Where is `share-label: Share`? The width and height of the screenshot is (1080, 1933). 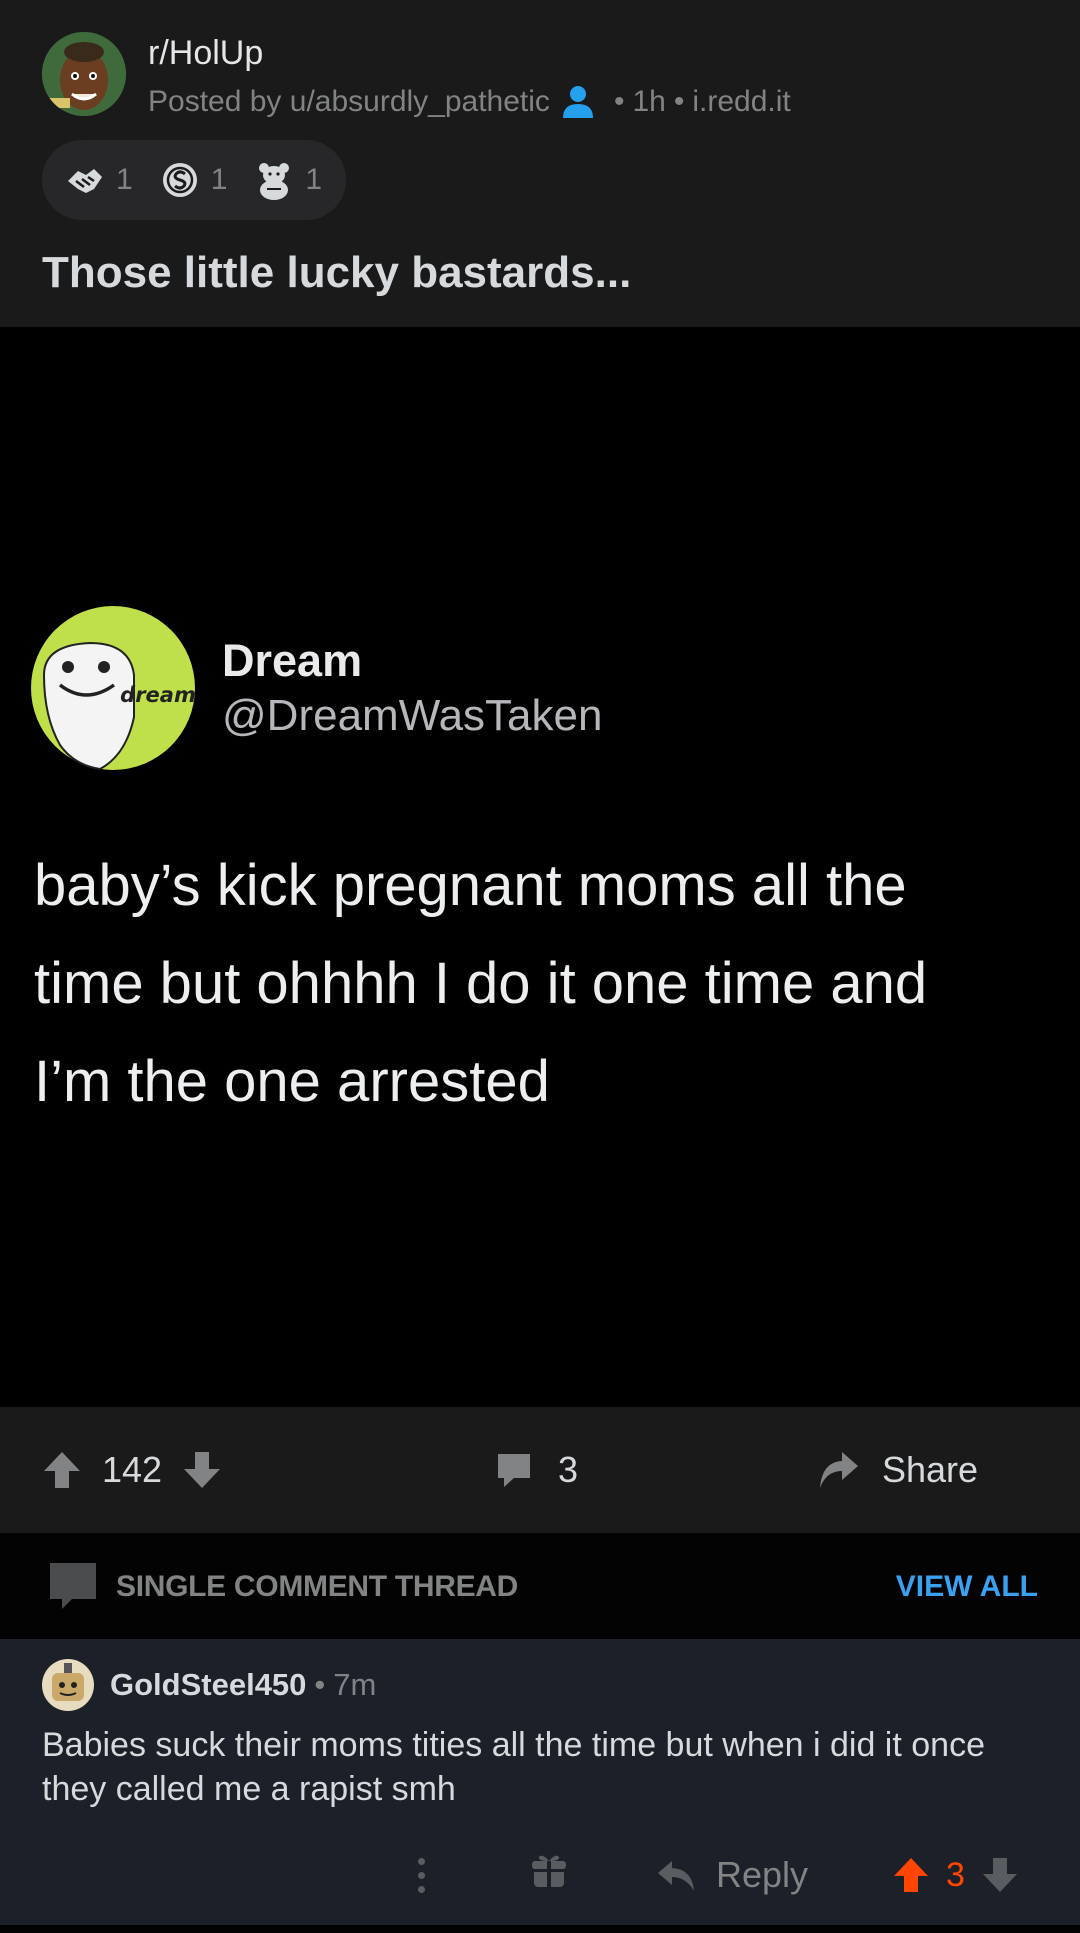 share-label: Share is located at coordinates (930, 1469).